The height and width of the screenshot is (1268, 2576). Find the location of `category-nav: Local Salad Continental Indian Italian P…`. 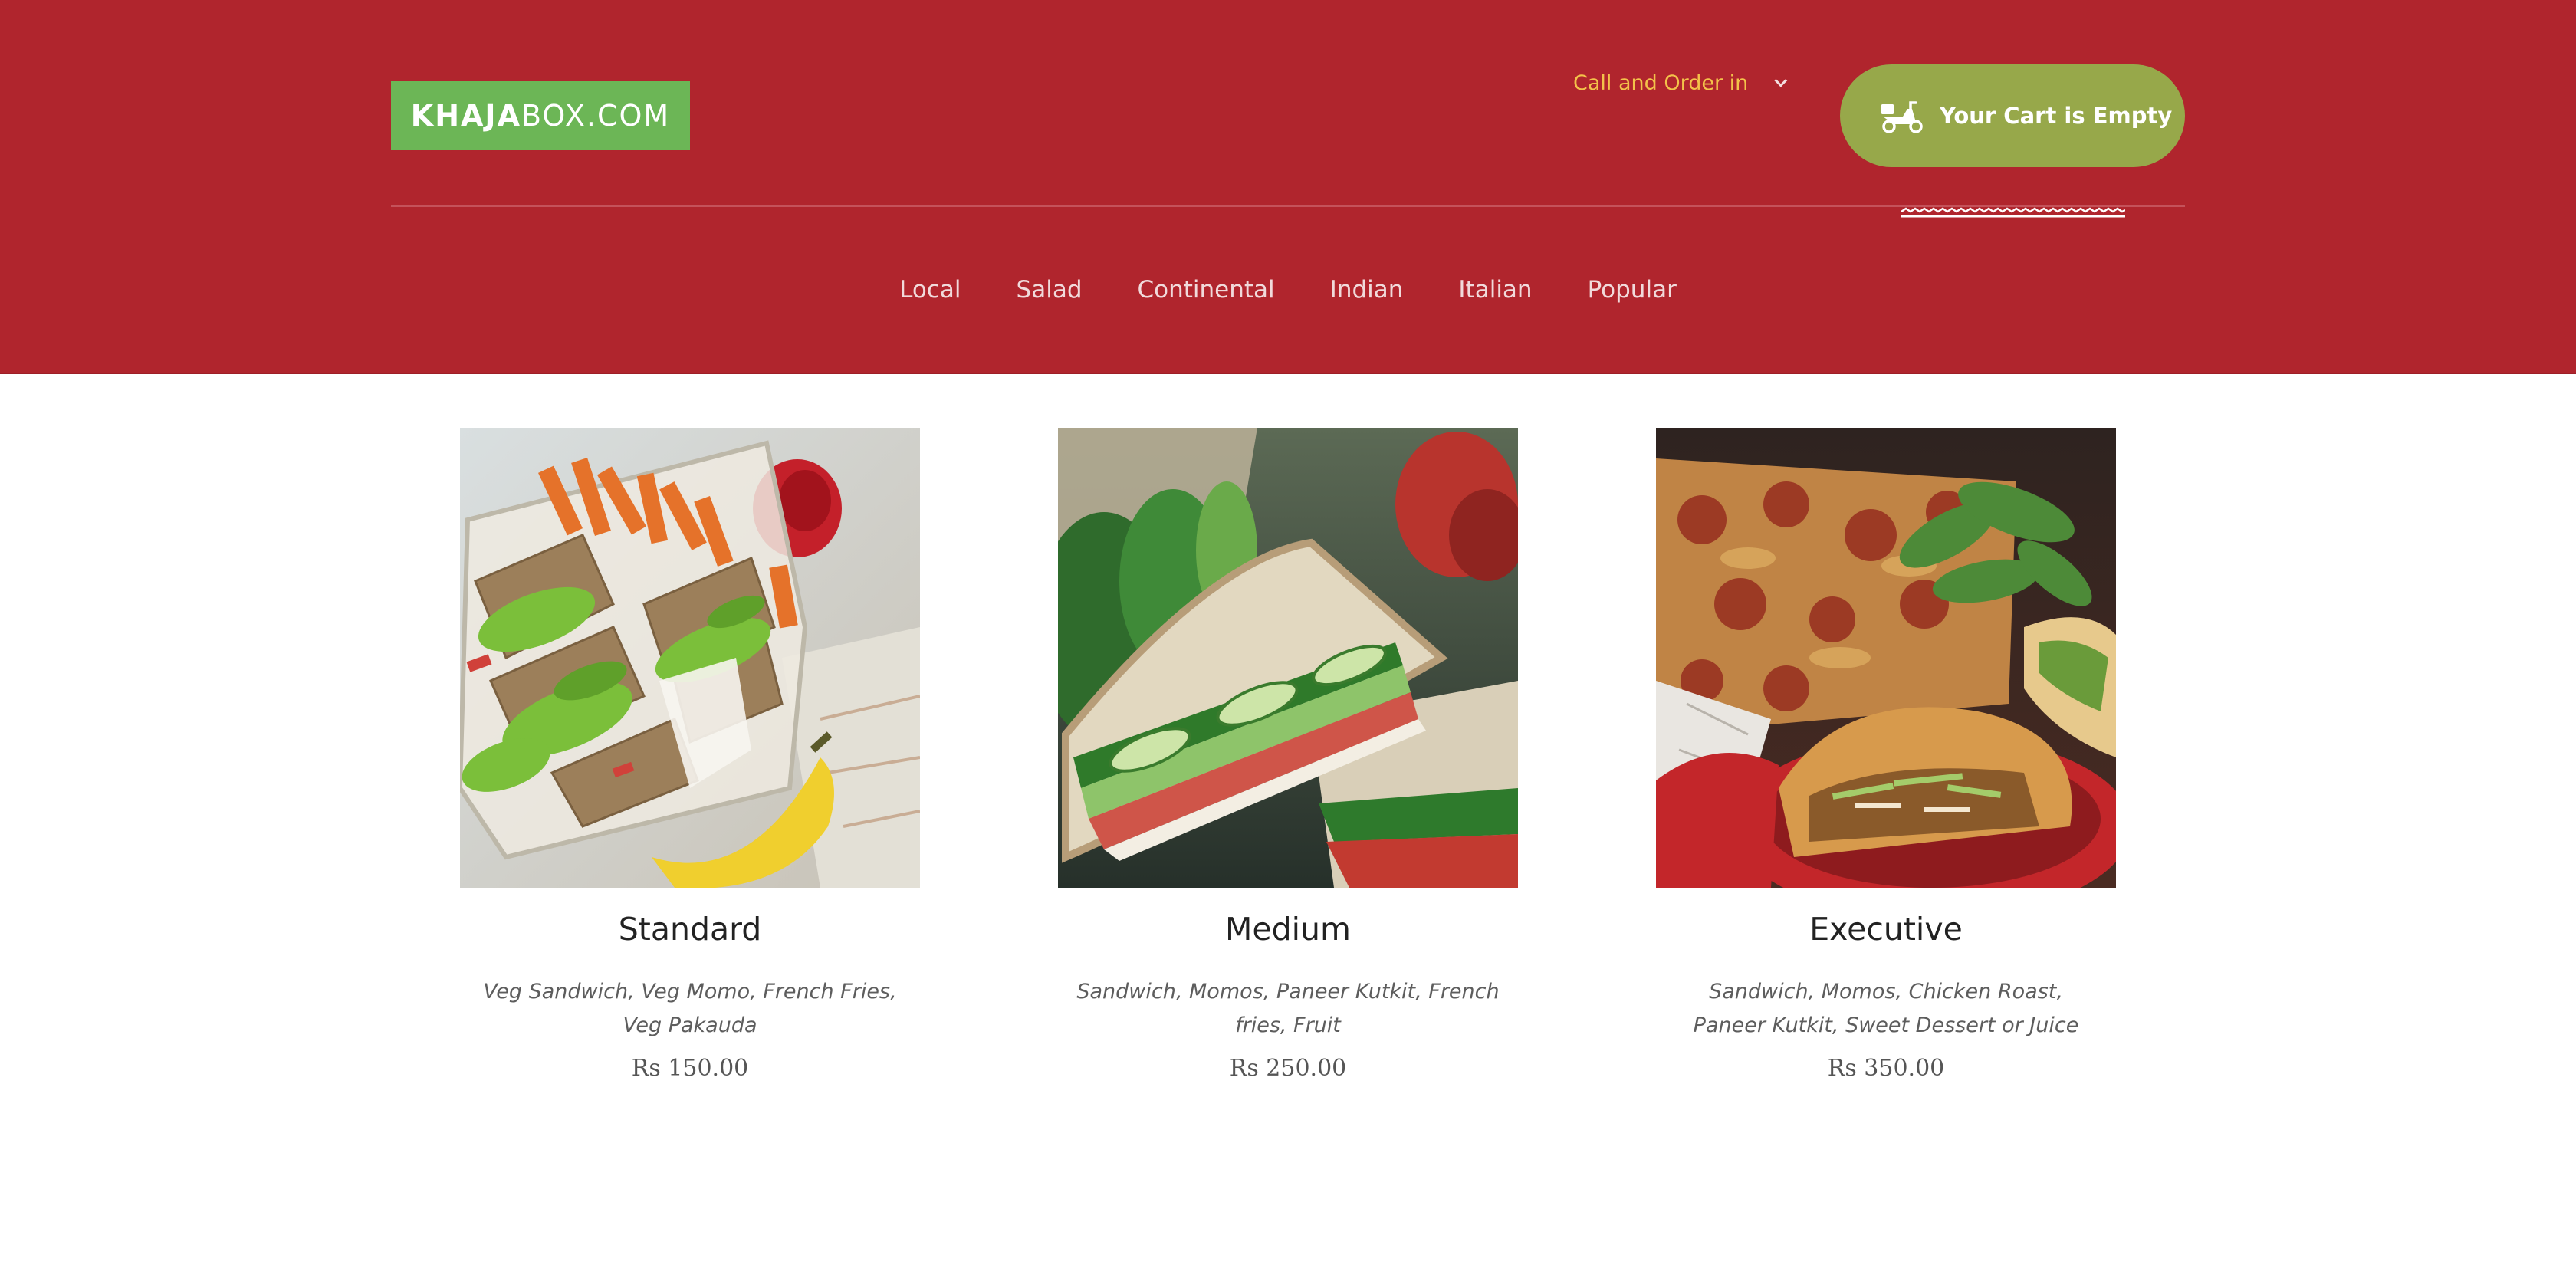

category-nav: Local Salad Continental Indian Italian P… is located at coordinates (1288, 290).